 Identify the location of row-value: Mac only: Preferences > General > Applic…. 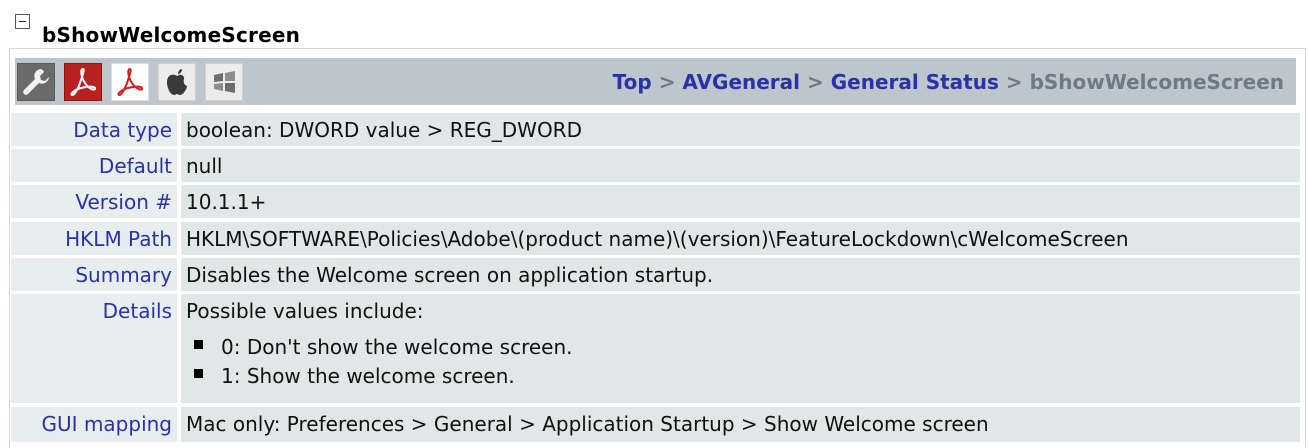
(740, 424).